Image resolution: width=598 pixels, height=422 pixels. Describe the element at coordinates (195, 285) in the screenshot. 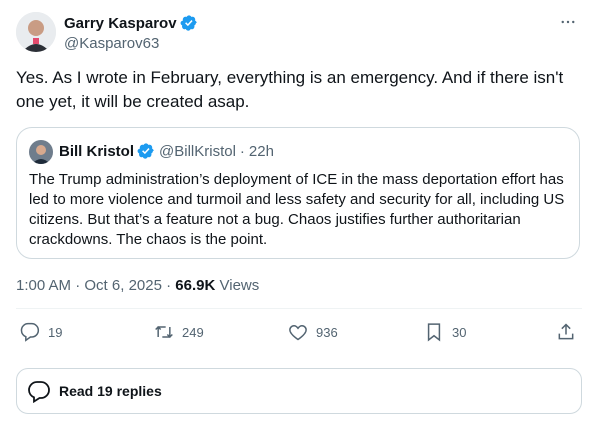

I see `views-count: 66.9K` at that location.